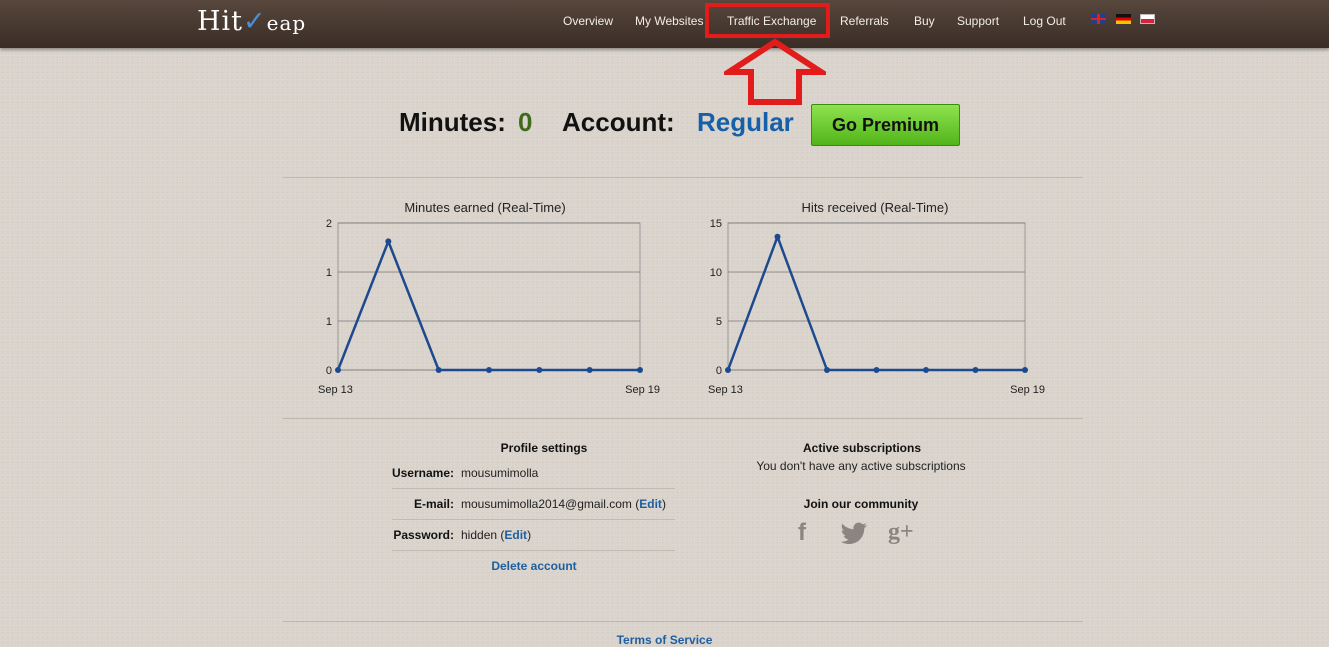 This screenshot has width=1329, height=647. Describe the element at coordinates (485, 207) in the screenshot. I see `minutes-chart-title: Minutes earned (Real-Time)` at that location.